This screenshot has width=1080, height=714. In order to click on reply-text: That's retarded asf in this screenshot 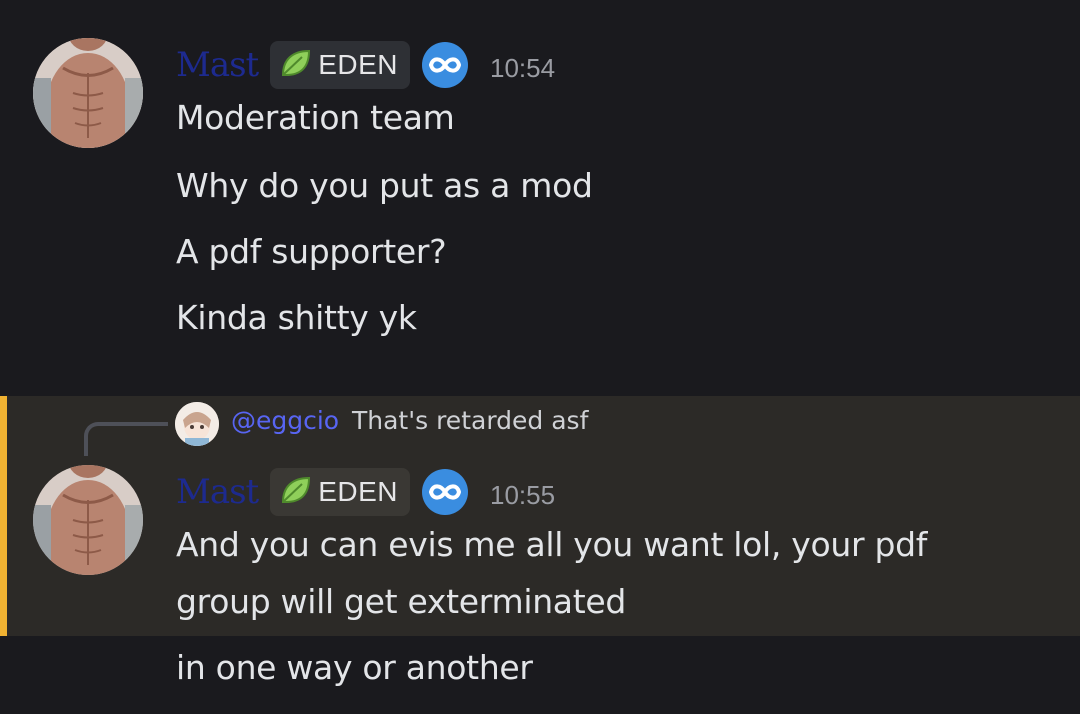, I will do `click(470, 420)`.